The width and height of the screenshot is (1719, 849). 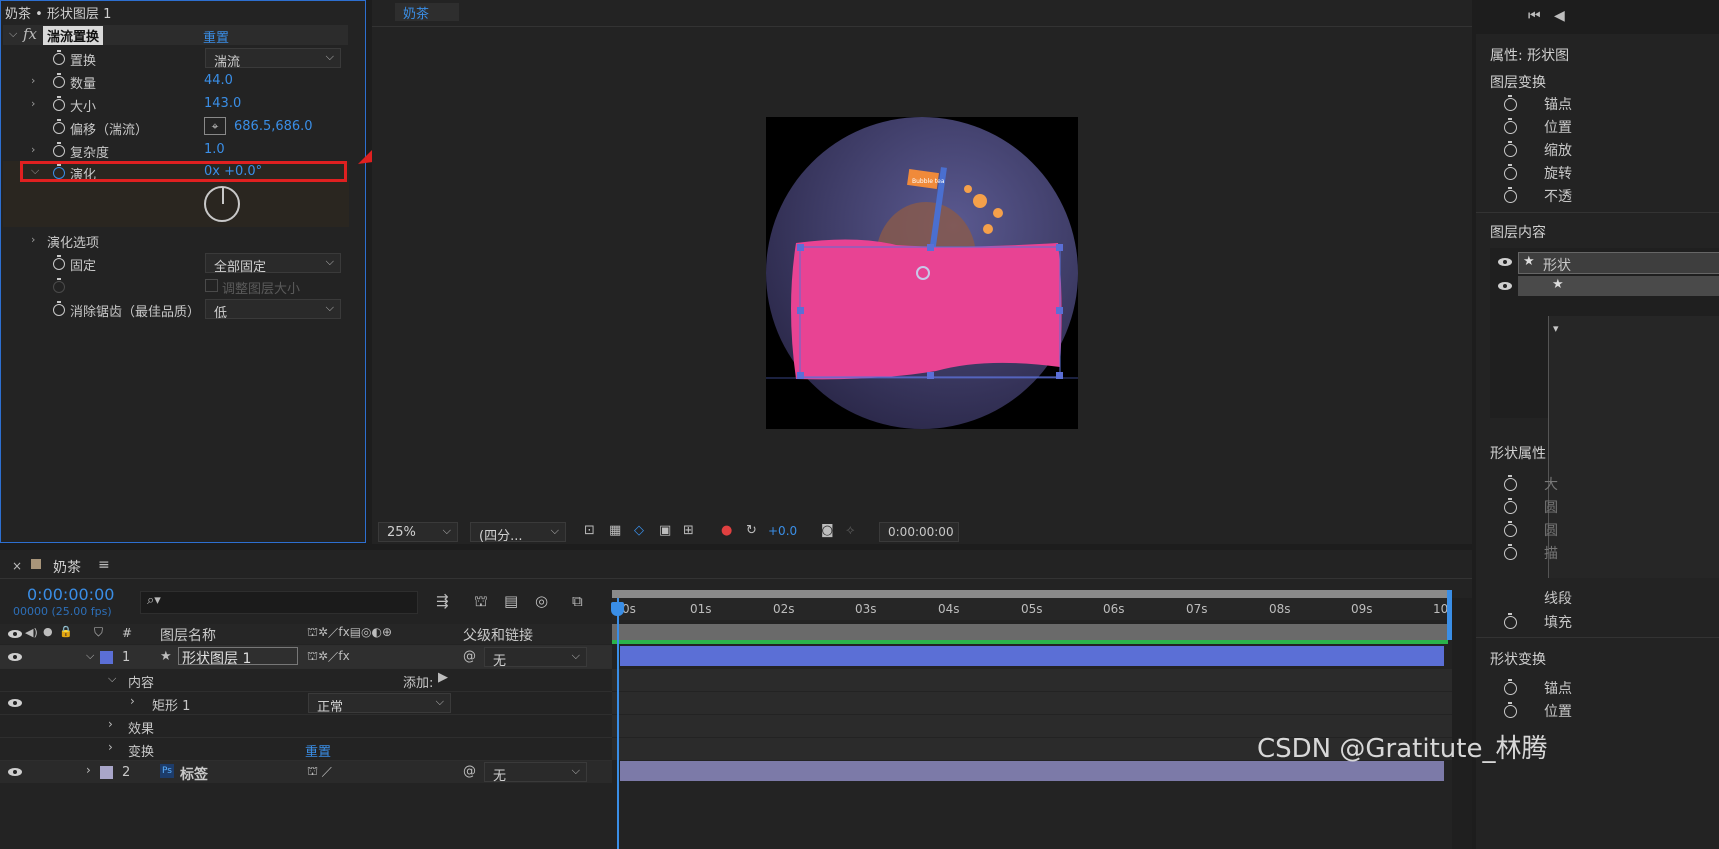 I want to click on add-menu-icon: ▶, so click(x=443, y=677).